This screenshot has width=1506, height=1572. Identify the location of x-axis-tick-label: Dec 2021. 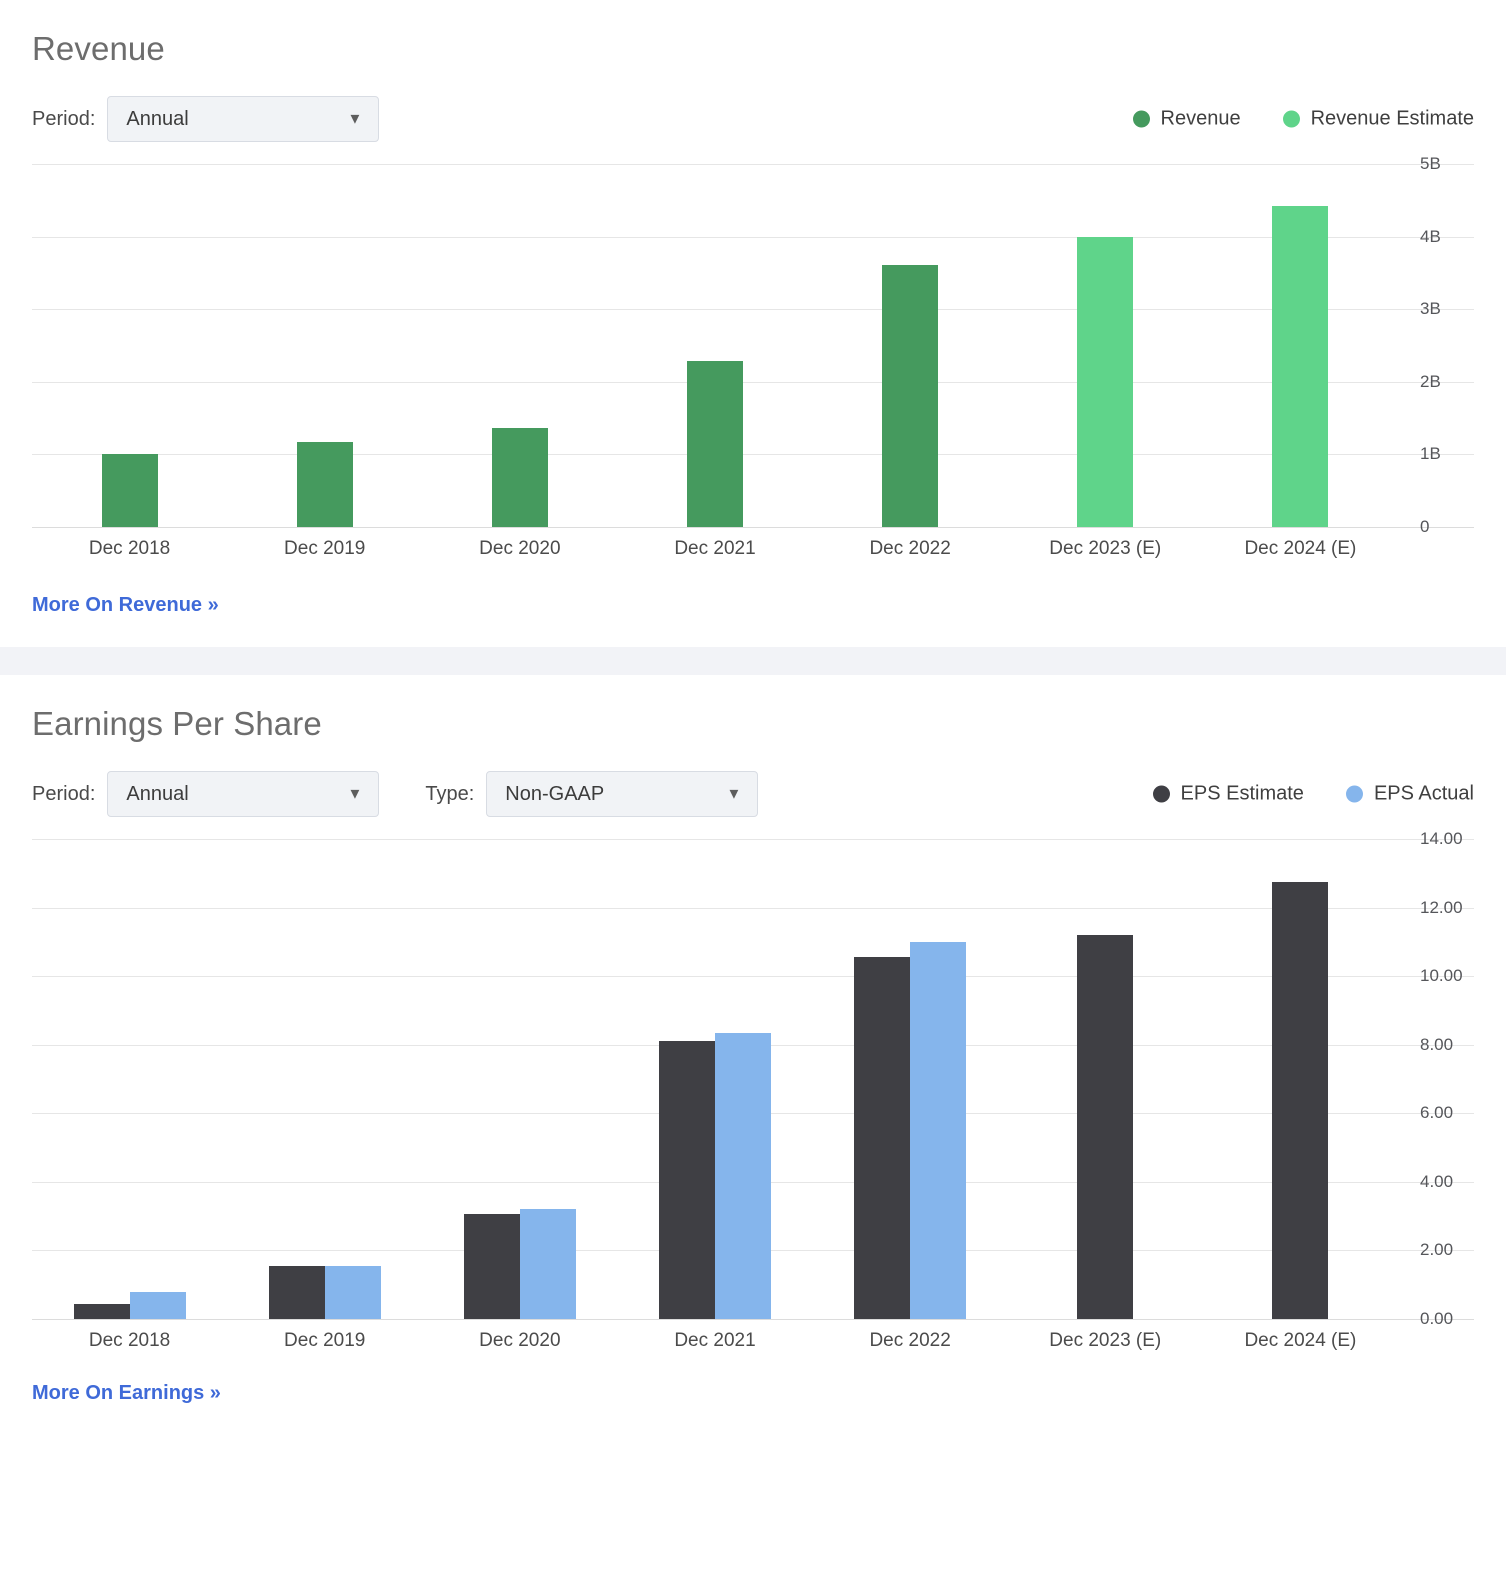
(715, 1340).